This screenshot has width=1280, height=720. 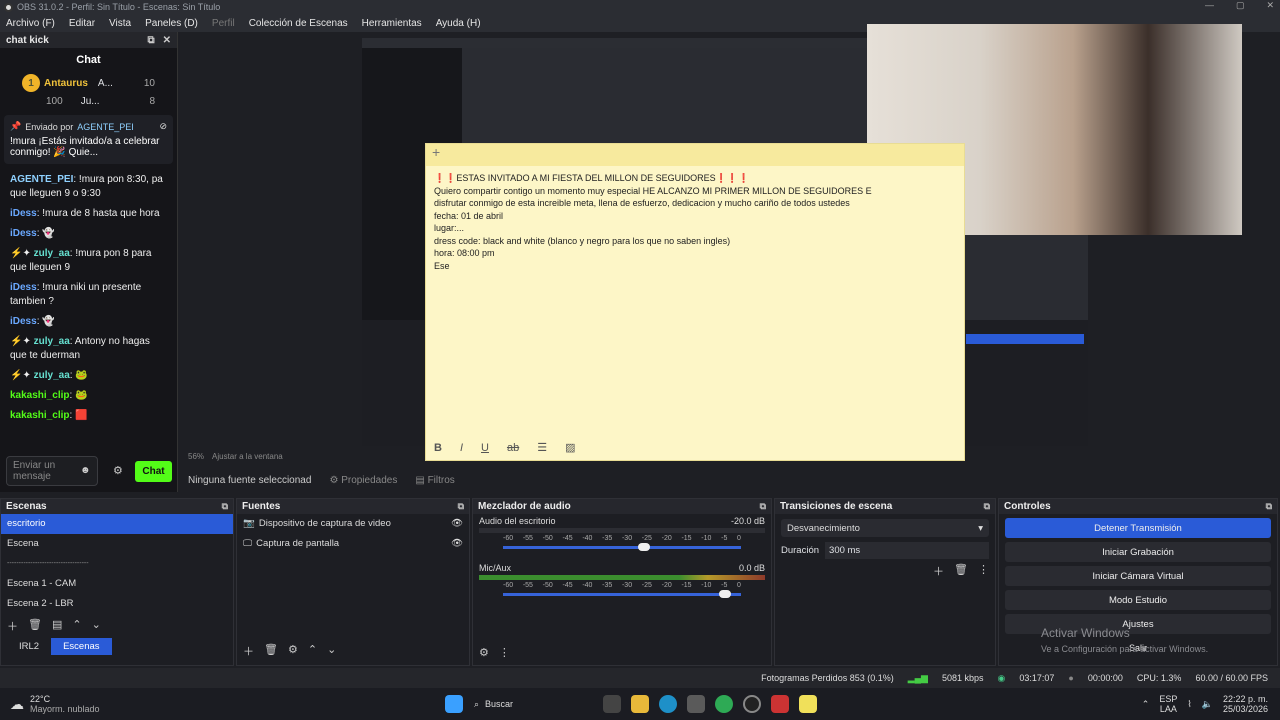 I want to click on scene-item: Escena 1 - CAM, so click(x=117, y=584).